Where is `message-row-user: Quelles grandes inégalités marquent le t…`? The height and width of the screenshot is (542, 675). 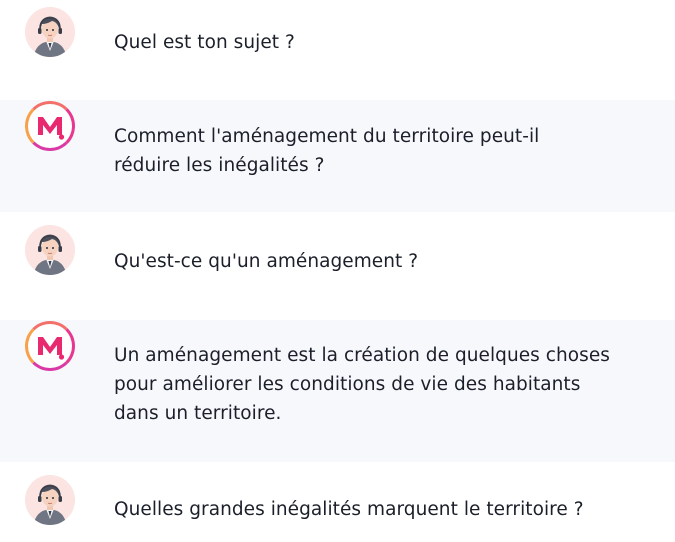
message-row-user: Quelles grandes inégalités marquent le t… is located at coordinates (337, 502).